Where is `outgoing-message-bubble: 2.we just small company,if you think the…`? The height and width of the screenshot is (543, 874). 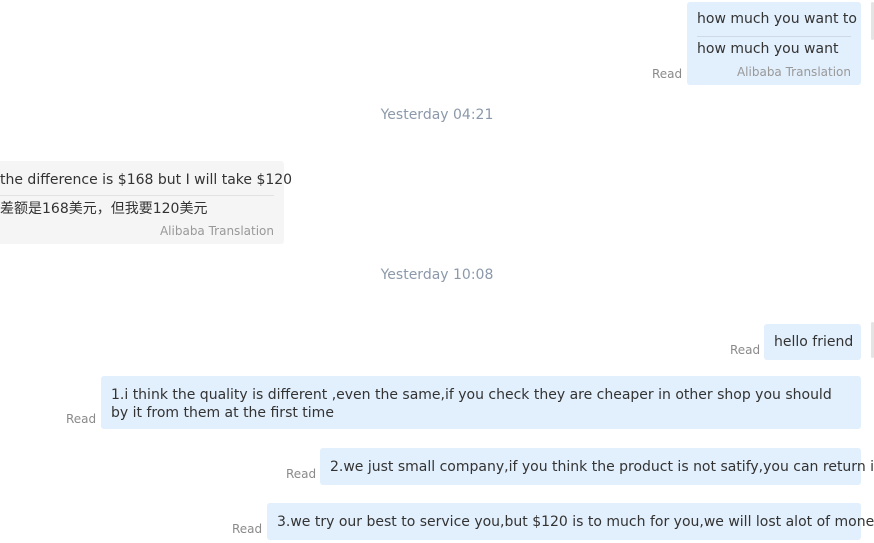
outgoing-message-bubble: 2.we just small company,if you think the… is located at coordinates (597, 466).